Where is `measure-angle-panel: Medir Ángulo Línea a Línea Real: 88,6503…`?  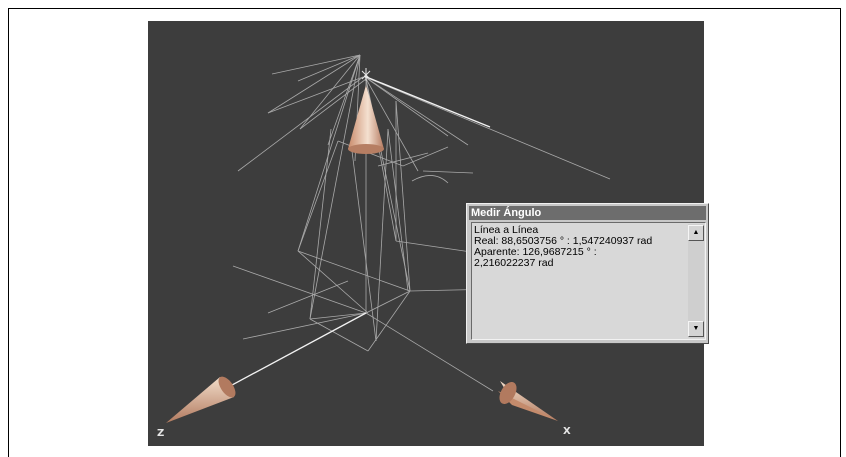 measure-angle-panel: Medir Ángulo Línea a Línea Real: 88,6503… is located at coordinates (587, 273).